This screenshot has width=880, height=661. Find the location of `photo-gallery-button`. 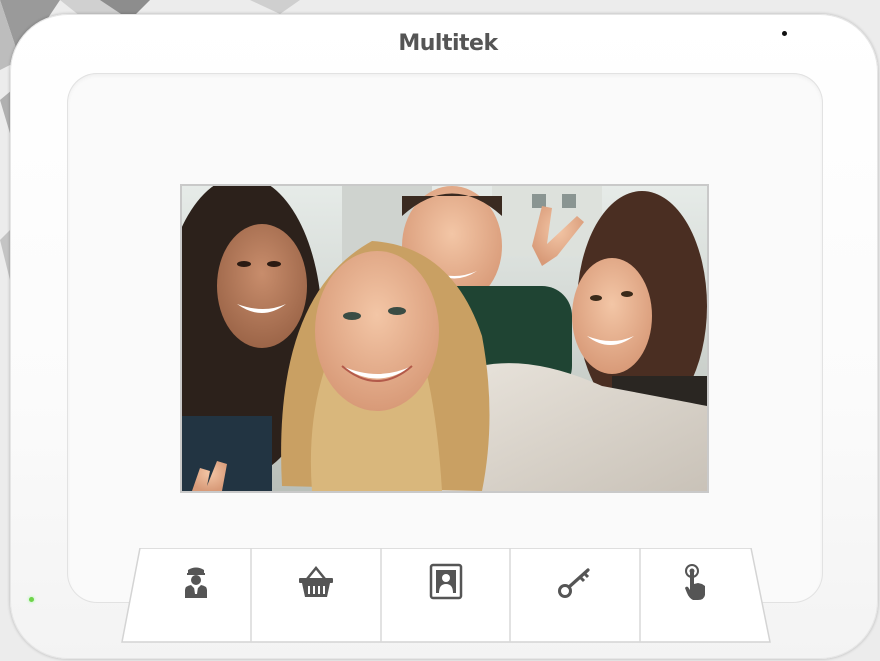

photo-gallery-button is located at coordinates (445, 595).